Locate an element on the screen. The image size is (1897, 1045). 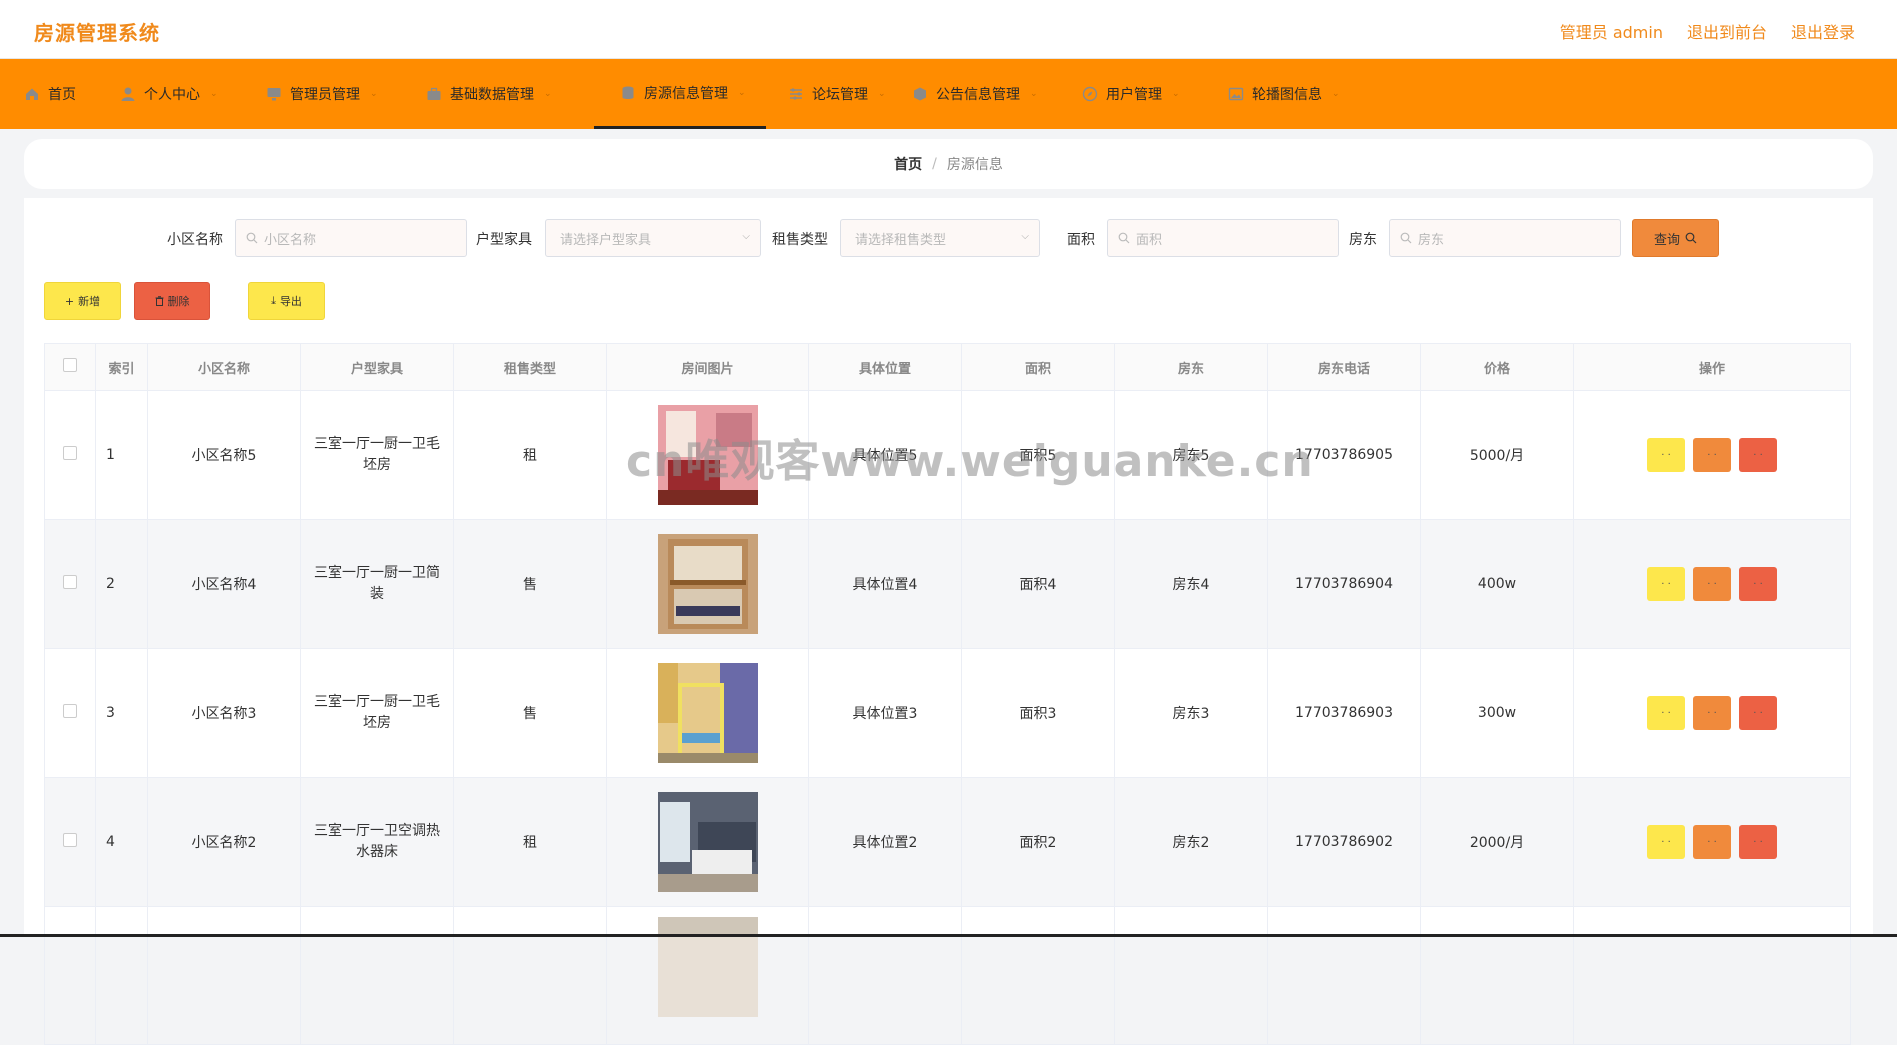
sale-type-label: 租售类型 is located at coordinates (800, 240).